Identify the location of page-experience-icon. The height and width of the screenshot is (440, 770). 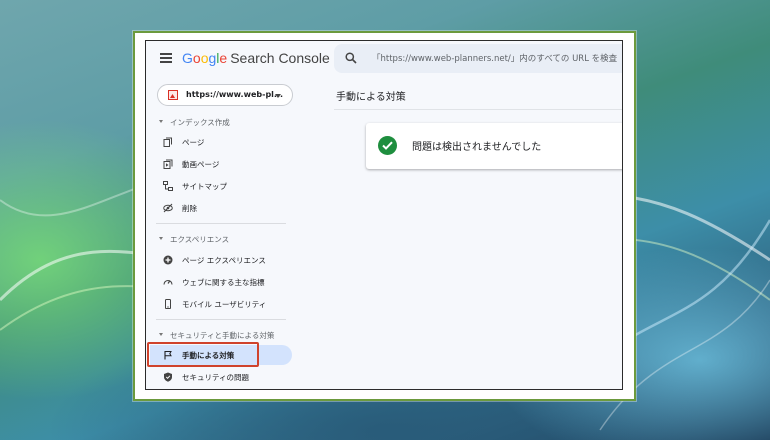
(168, 260).